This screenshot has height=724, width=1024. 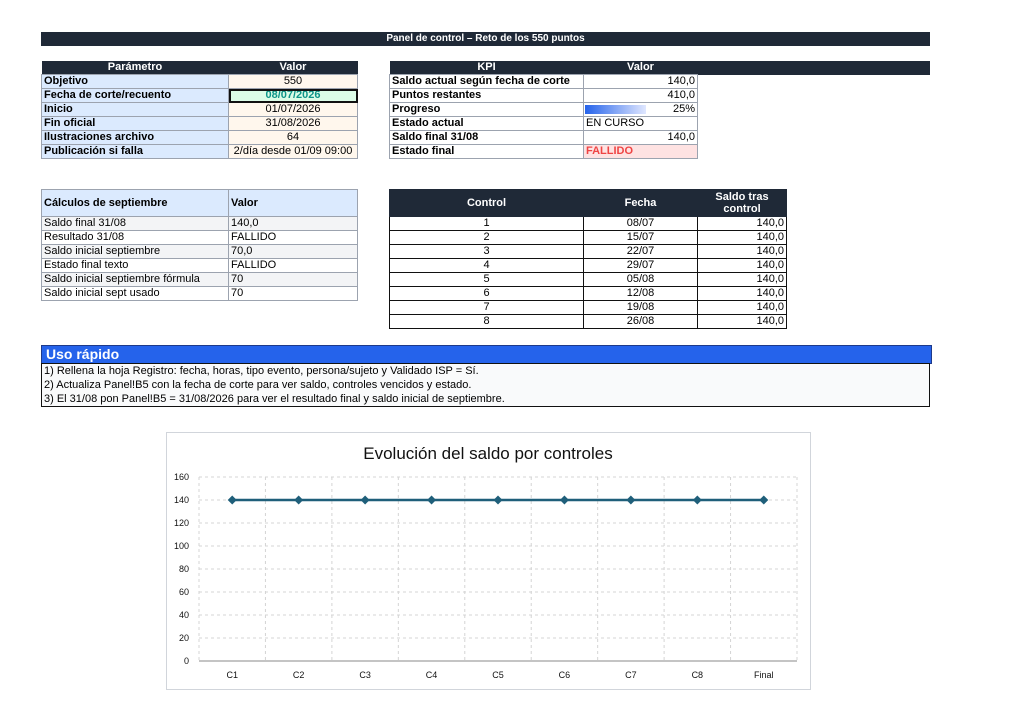 What do you see at coordinates (293, 151) in the screenshot?
I see `param-value-cell: 2/día desde 01/09 09:00` at bounding box center [293, 151].